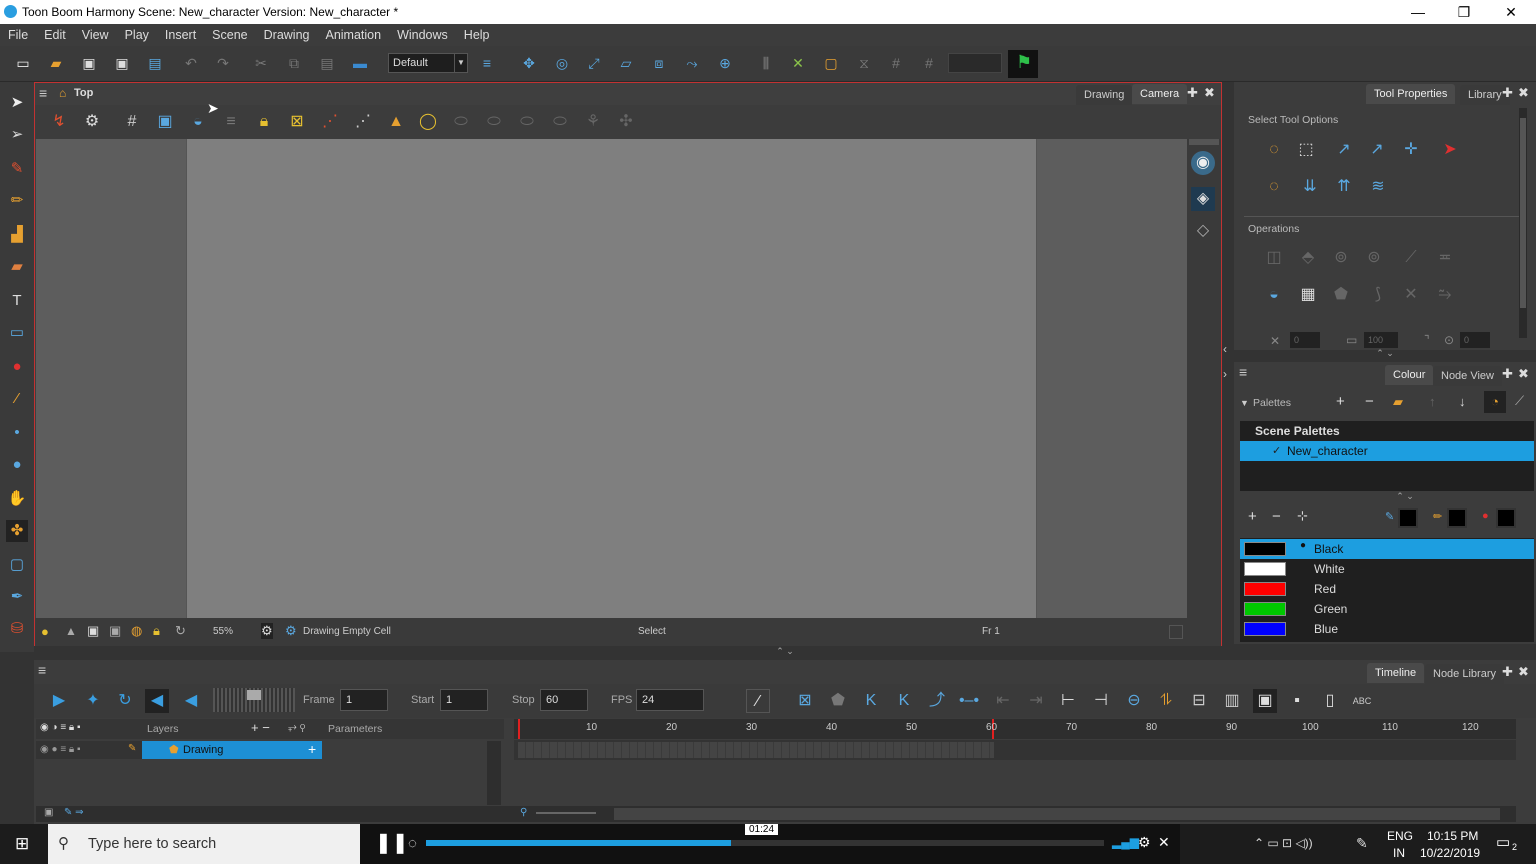 The width and height of the screenshot is (1536, 864). Describe the element at coordinates (1134, 701) in the screenshot. I see `drawing-cycle-icon: ⊖` at that location.